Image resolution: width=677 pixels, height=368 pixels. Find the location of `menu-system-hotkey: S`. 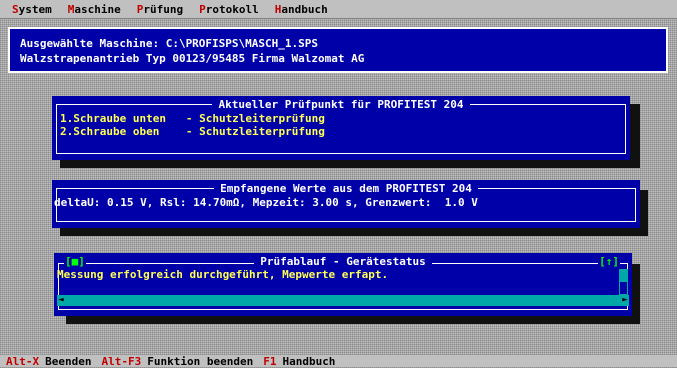

menu-system-hotkey: S is located at coordinates (15, 9).